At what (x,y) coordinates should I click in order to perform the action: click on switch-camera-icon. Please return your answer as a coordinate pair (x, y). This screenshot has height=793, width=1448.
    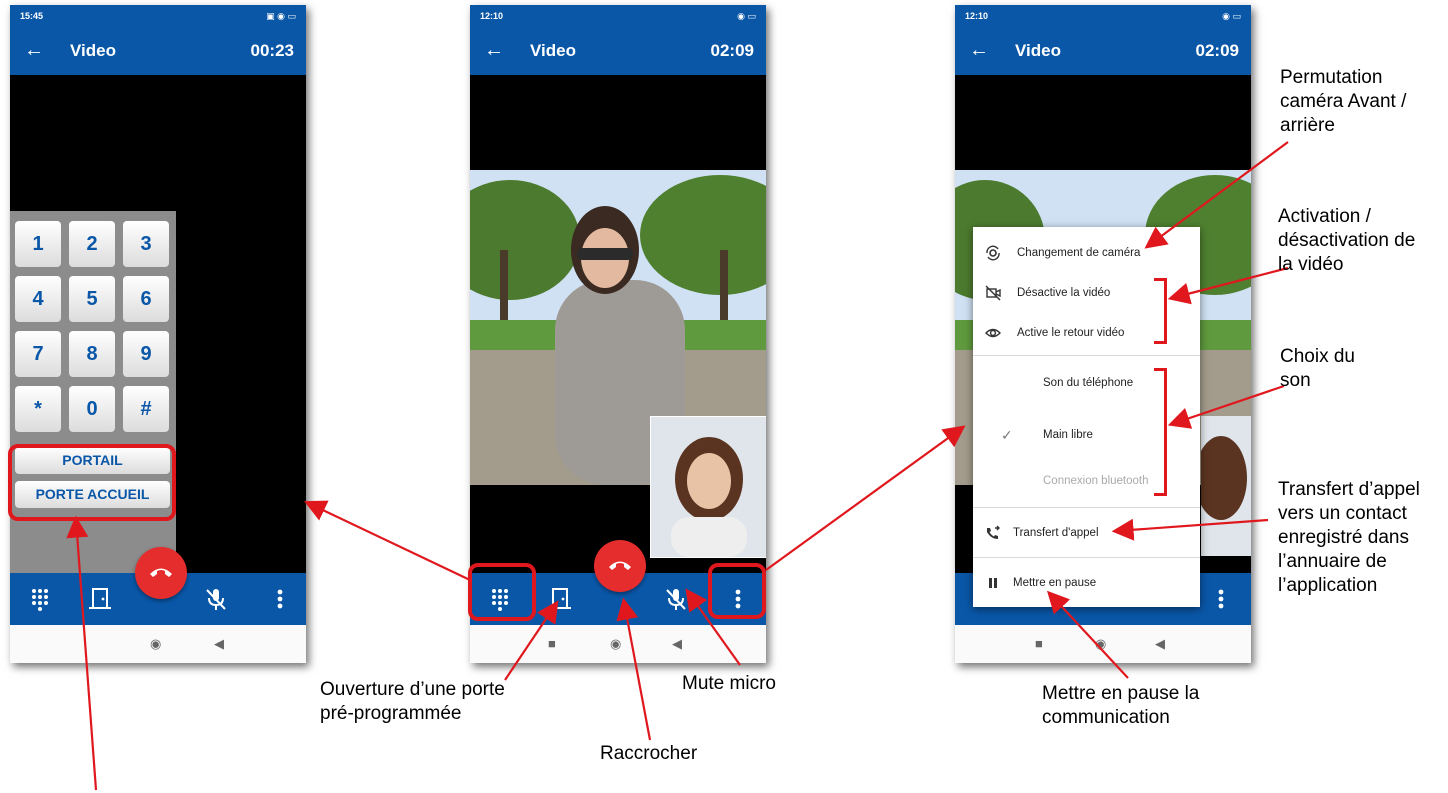
    Looking at the image, I should click on (993, 253).